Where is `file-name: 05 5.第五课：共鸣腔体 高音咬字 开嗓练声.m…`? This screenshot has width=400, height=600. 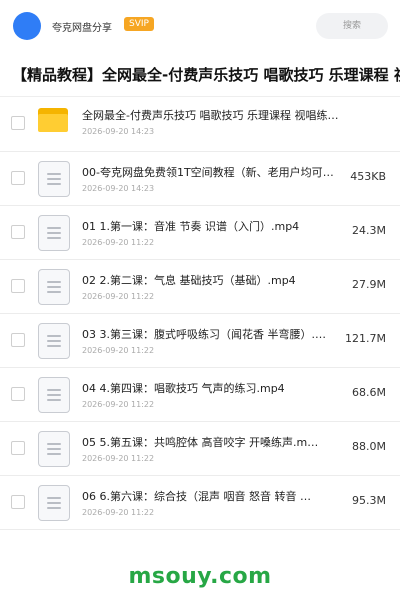
file-name: 05 5.第五课：共鸣腔体 高音咬字 开嗓练声.m… is located at coordinates (200, 442).